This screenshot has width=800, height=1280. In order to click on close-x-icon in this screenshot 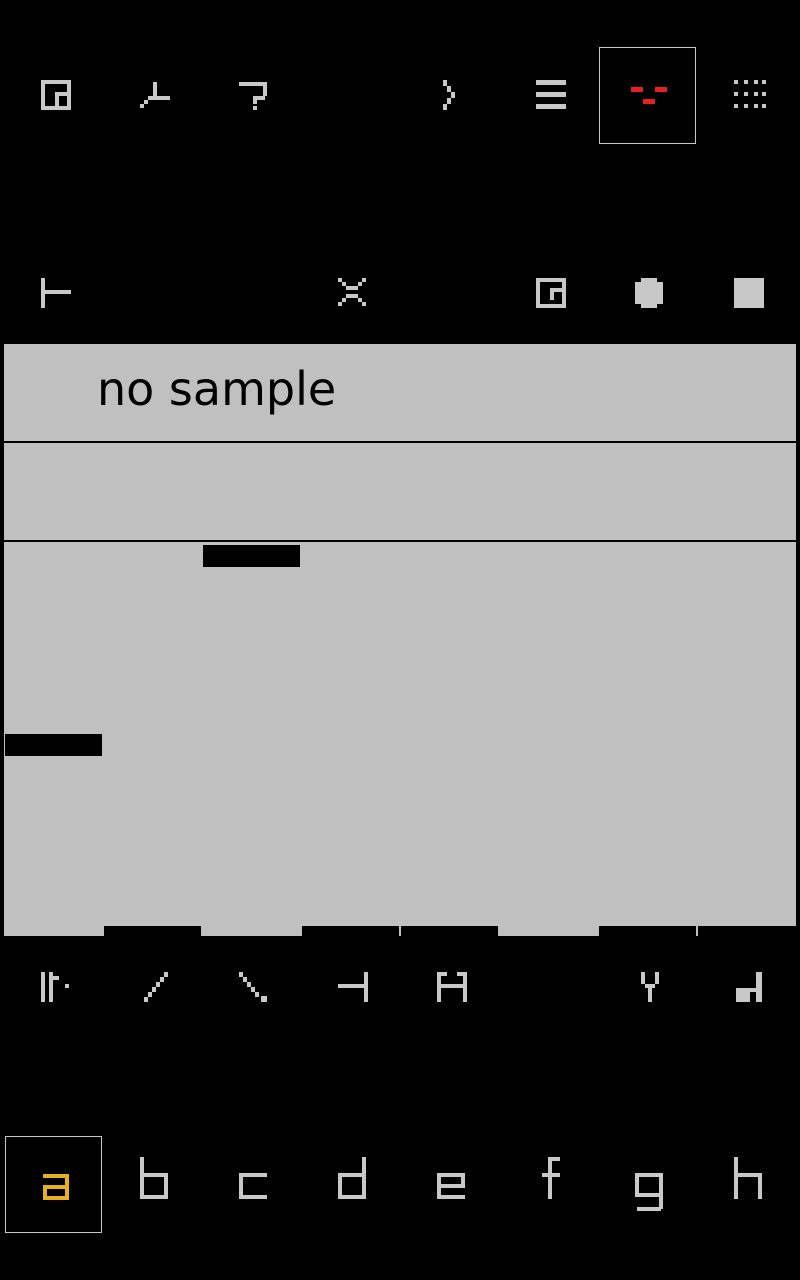, I will do `click(352, 292)`.